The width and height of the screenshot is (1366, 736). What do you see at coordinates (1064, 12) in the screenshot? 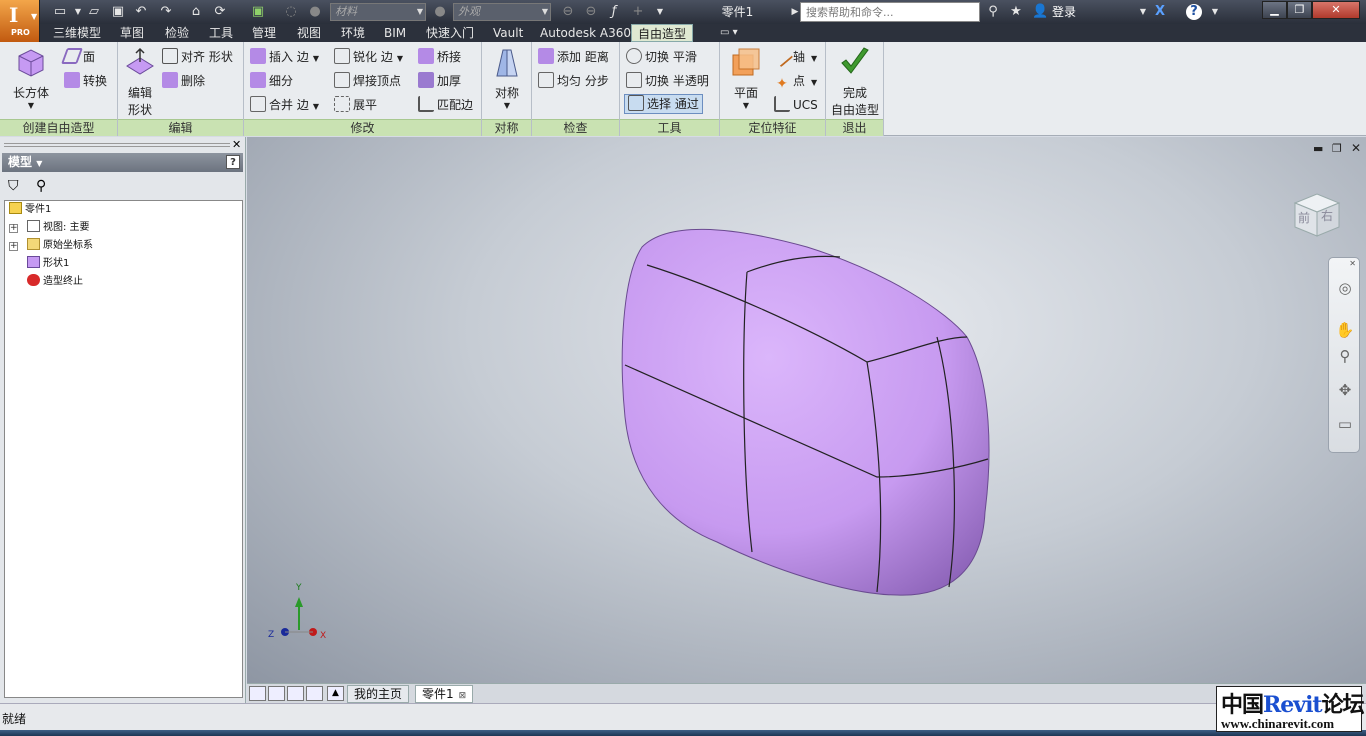
I see `login-button: 登录` at bounding box center [1064, 12].